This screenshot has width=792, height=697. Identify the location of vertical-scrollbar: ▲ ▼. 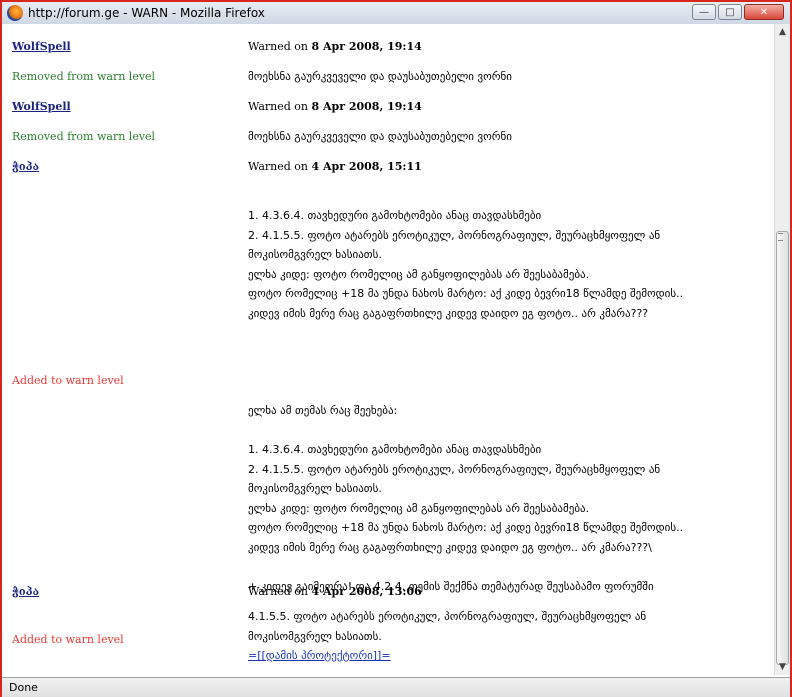
(782, 349).